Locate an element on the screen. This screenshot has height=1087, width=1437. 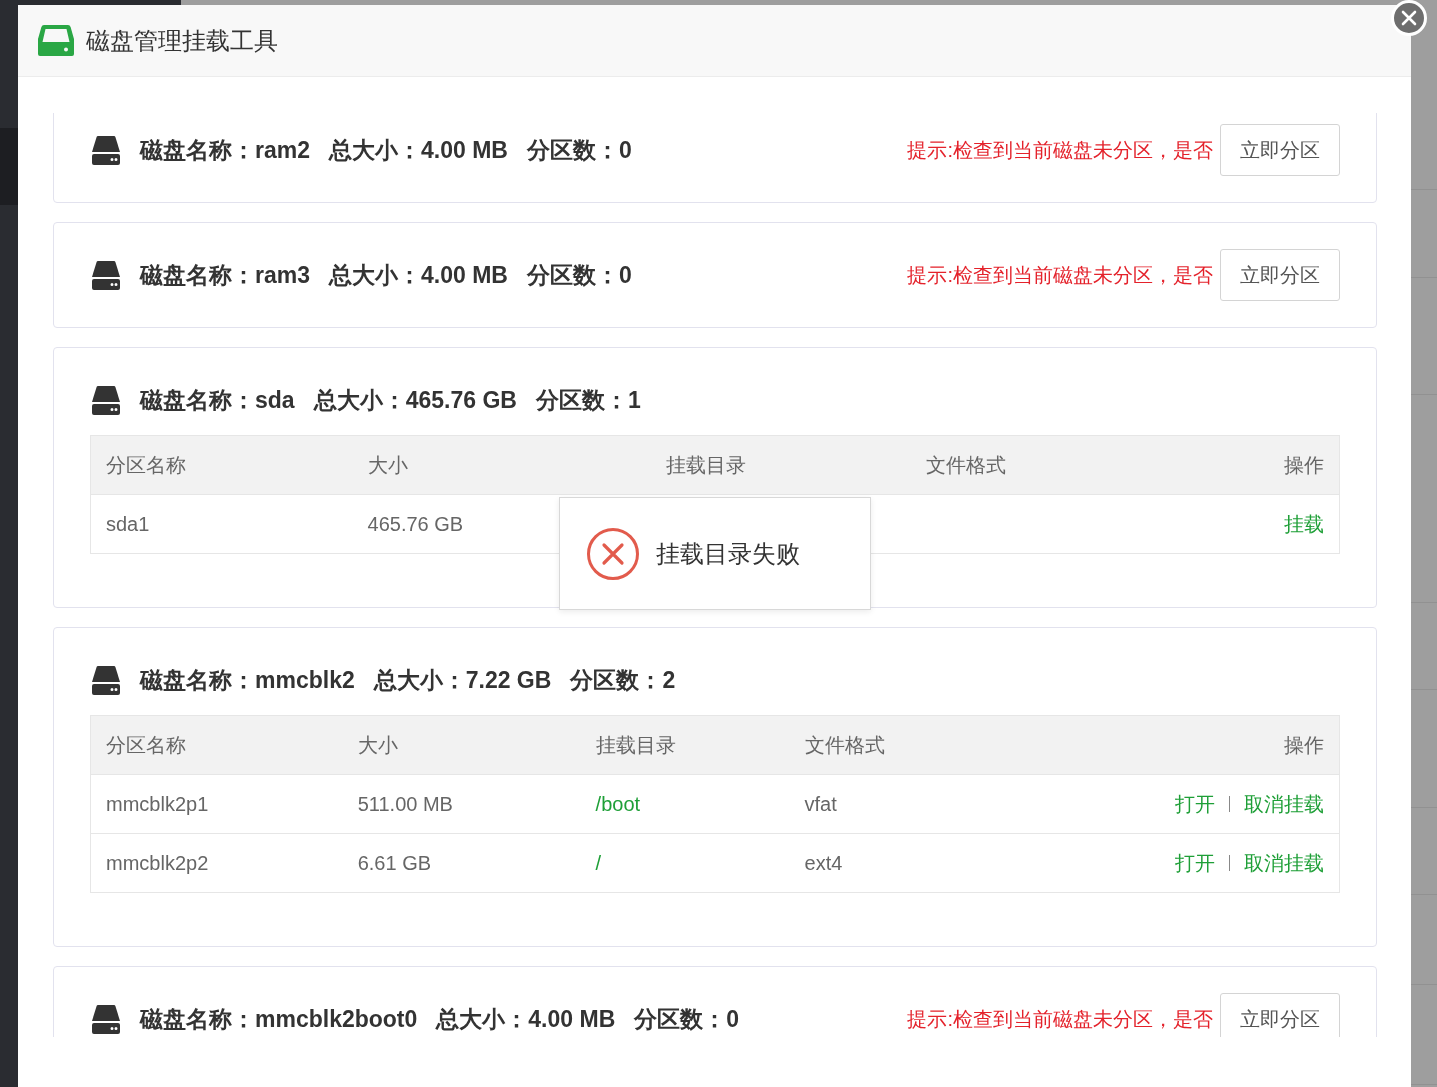
error-icon is located at coordinates (612, 553).